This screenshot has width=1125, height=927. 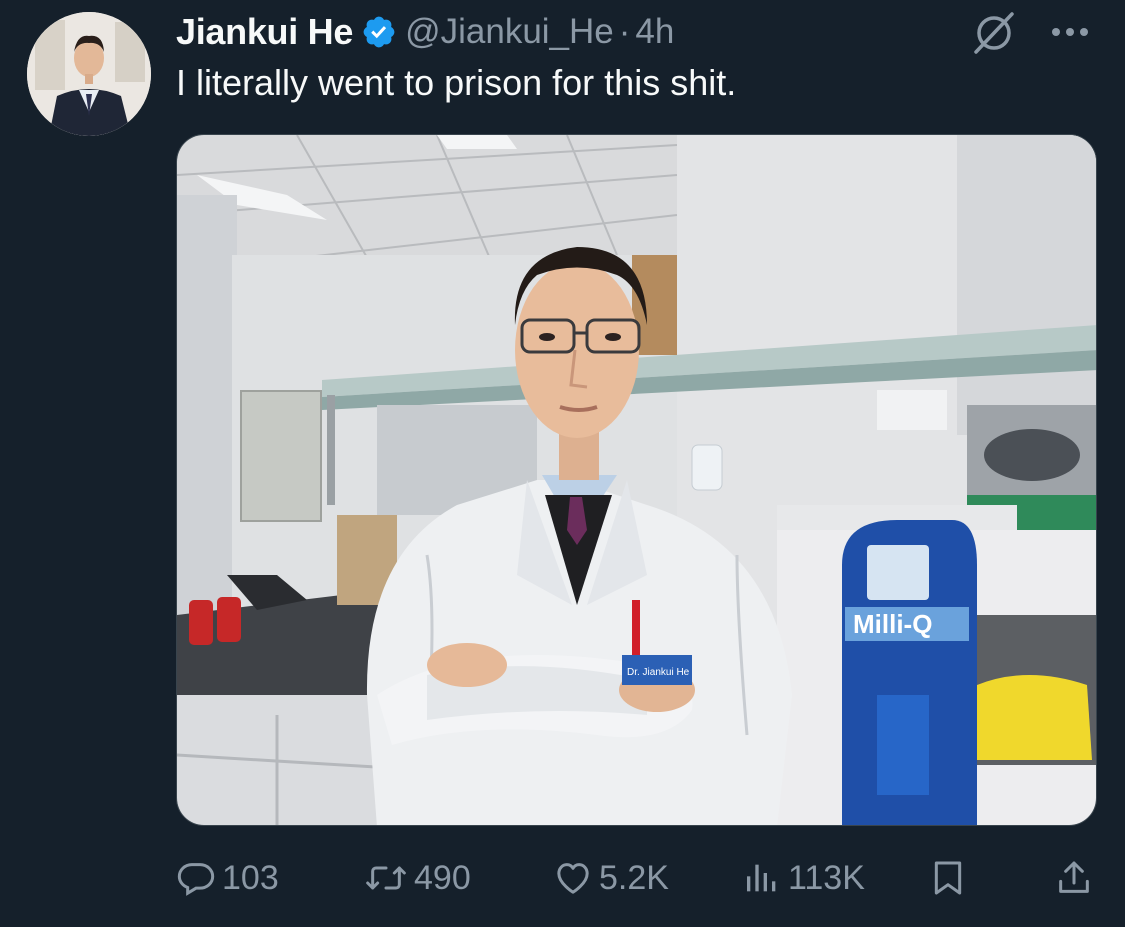 I want to click on verified-badge-icon, so click(x=379, y=32).